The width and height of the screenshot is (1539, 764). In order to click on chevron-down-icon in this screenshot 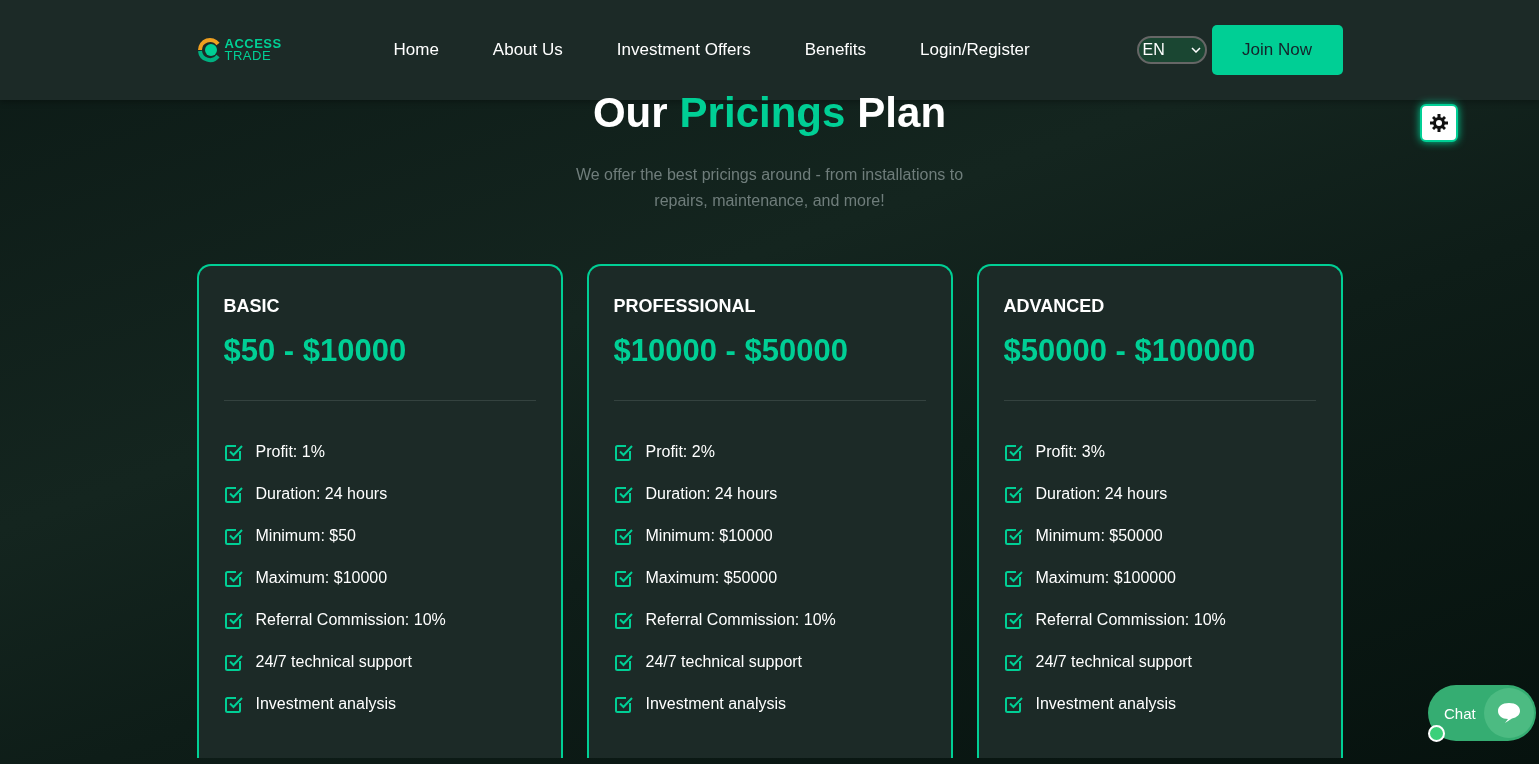, I will do `click(1195, 50)`.